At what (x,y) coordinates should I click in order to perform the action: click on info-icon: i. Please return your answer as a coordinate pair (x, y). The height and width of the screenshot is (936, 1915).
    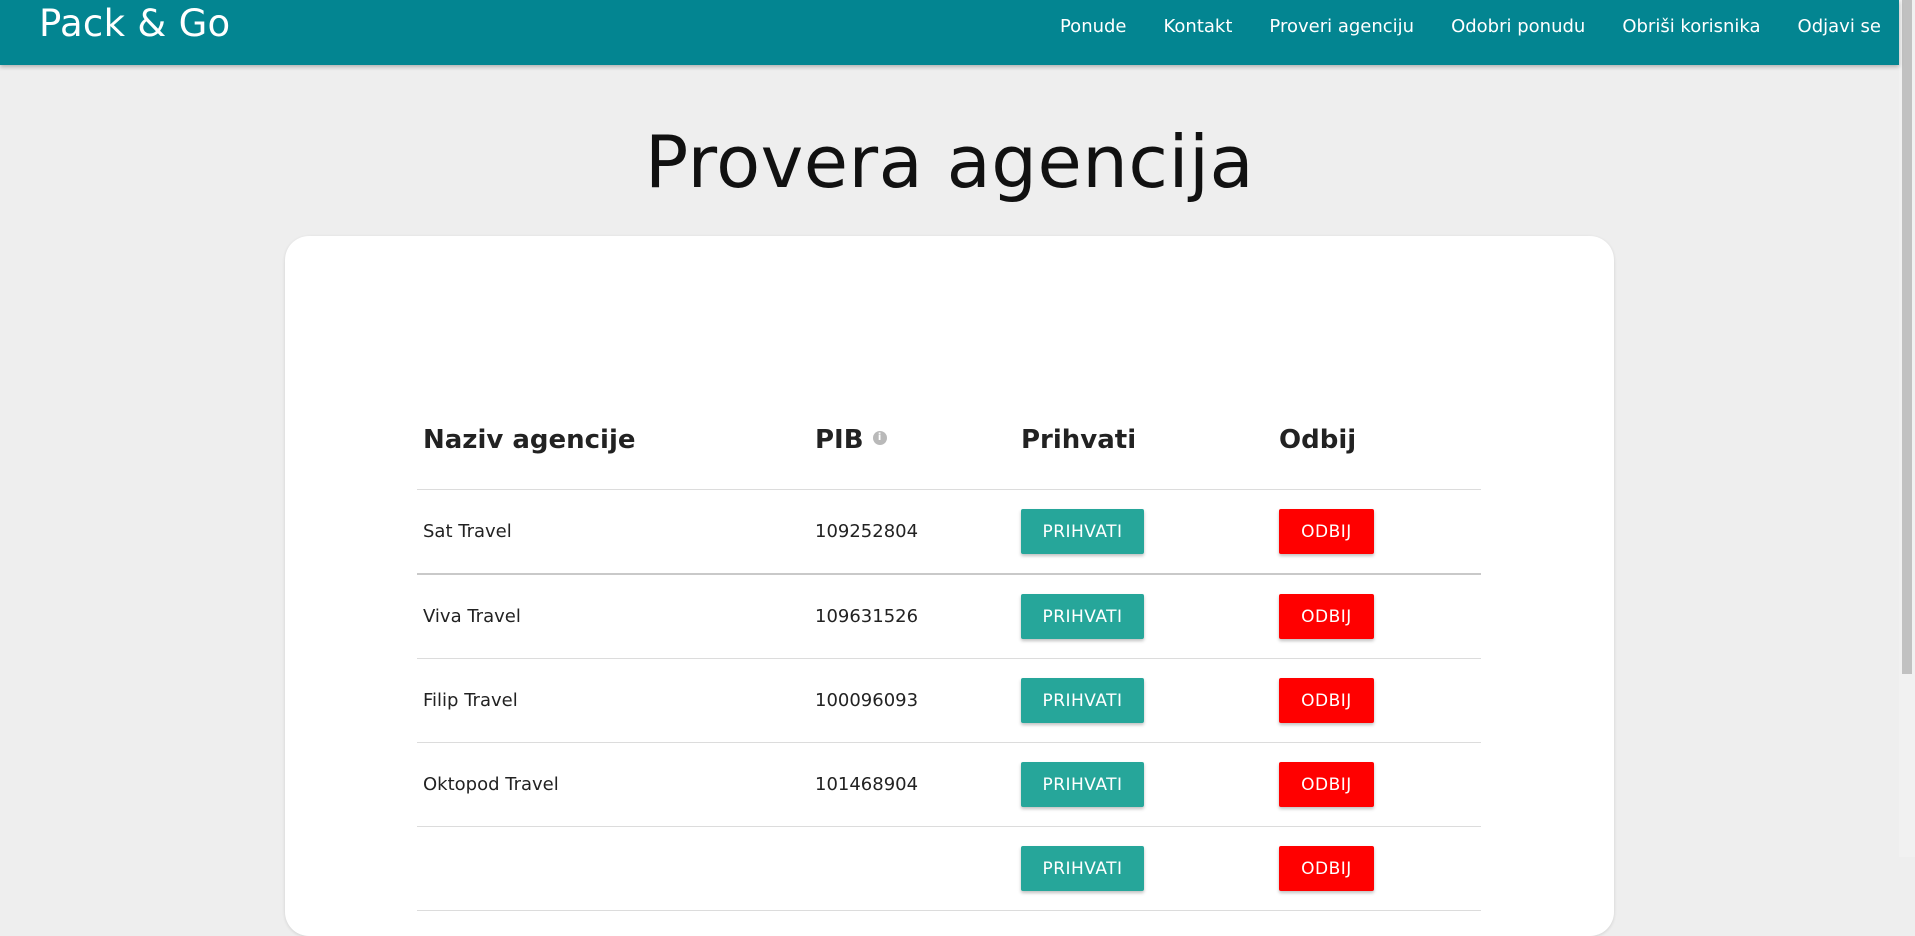
    Looking at the image, I should click on (879, 437).